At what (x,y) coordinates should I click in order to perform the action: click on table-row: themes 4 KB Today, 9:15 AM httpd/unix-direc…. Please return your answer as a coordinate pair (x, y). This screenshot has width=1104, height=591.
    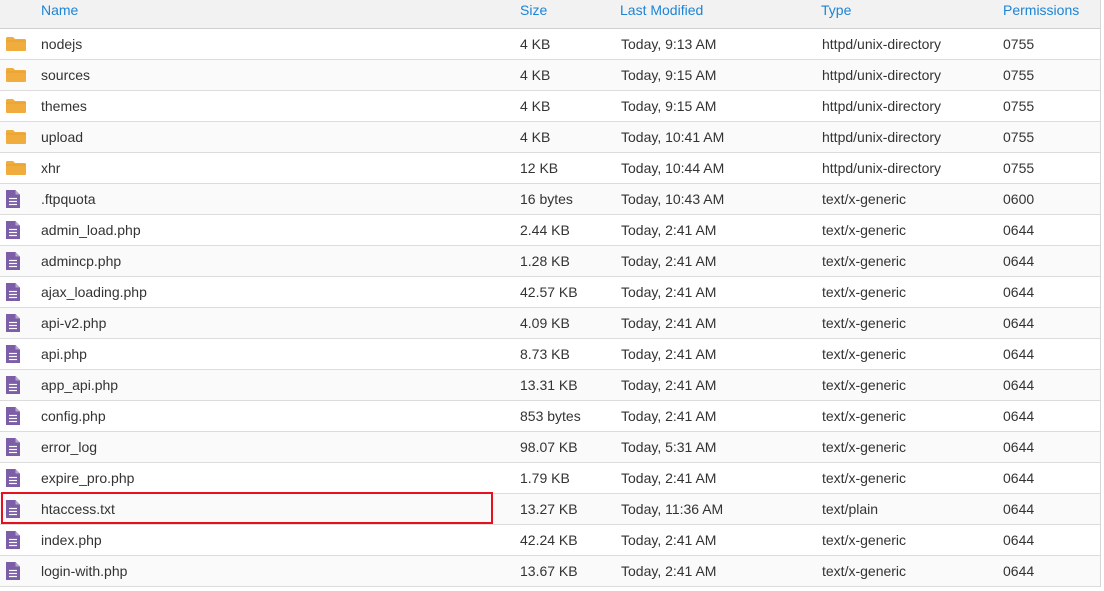
    Looking at the image, I should click on (550, 106).